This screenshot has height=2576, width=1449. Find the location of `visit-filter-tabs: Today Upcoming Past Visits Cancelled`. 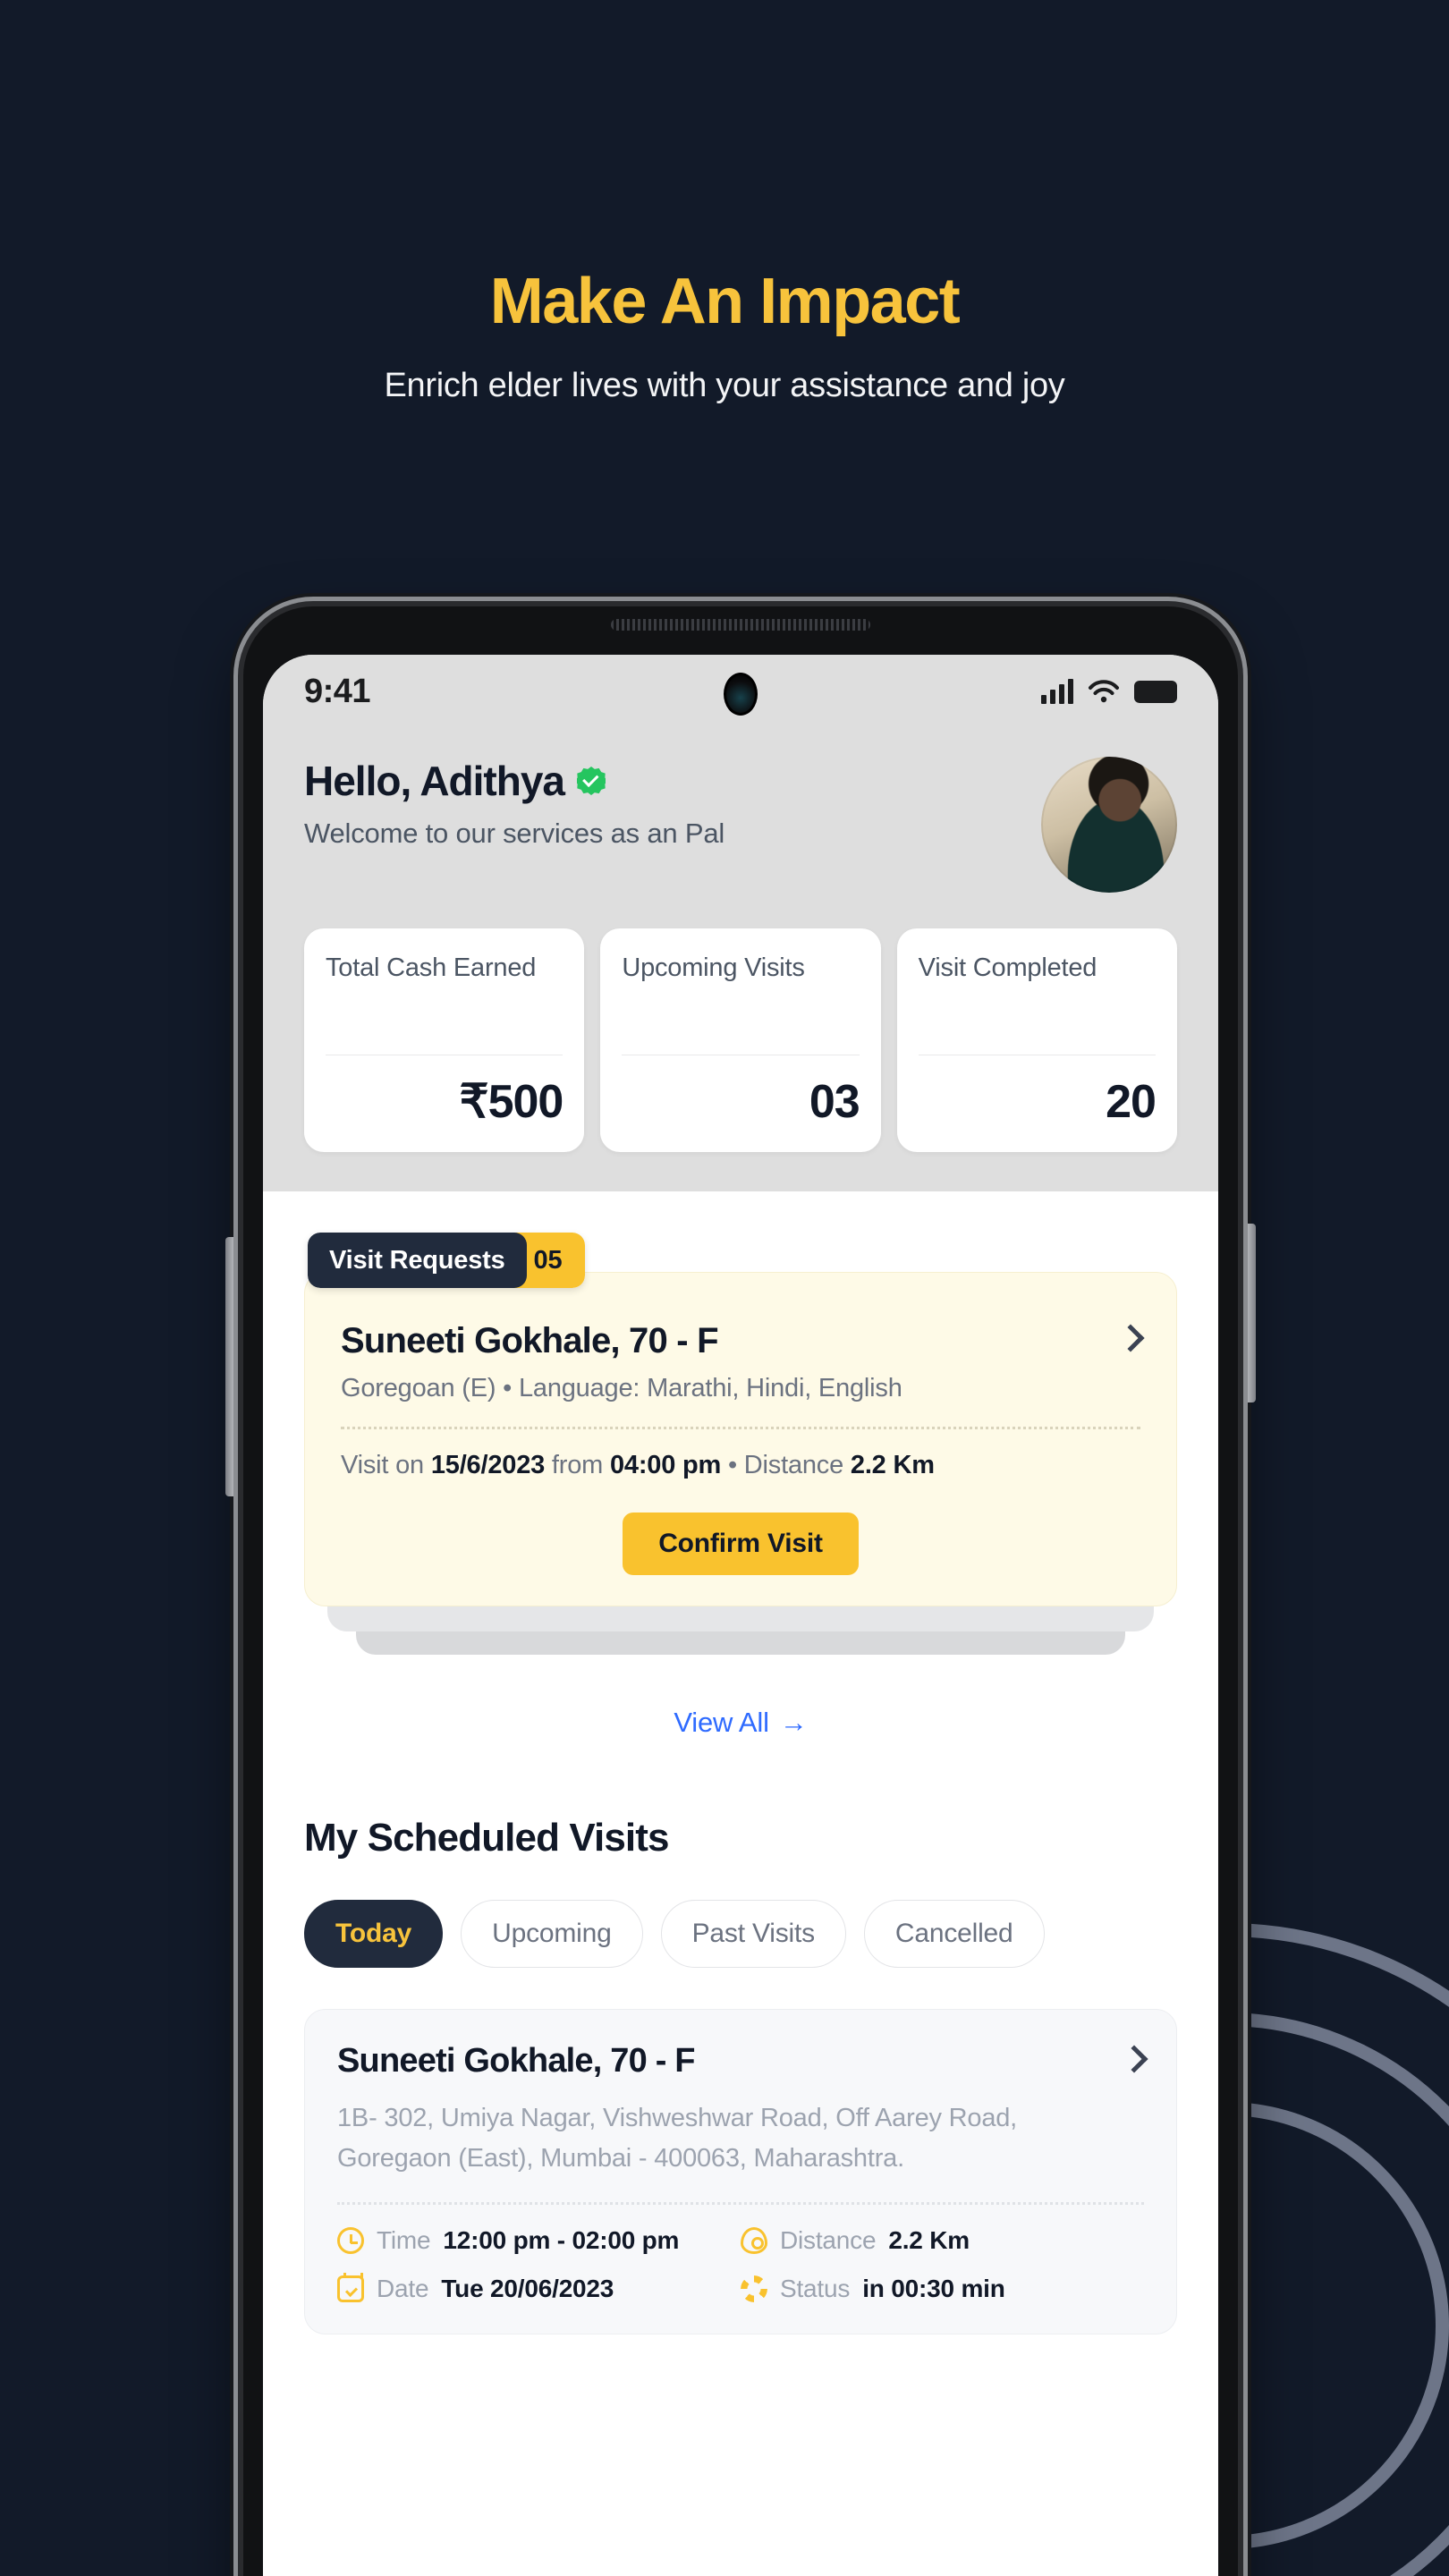

visit-filter-tabs: Today Upcoming Past Visits Cancelled is located at coordinates (740, 1934).